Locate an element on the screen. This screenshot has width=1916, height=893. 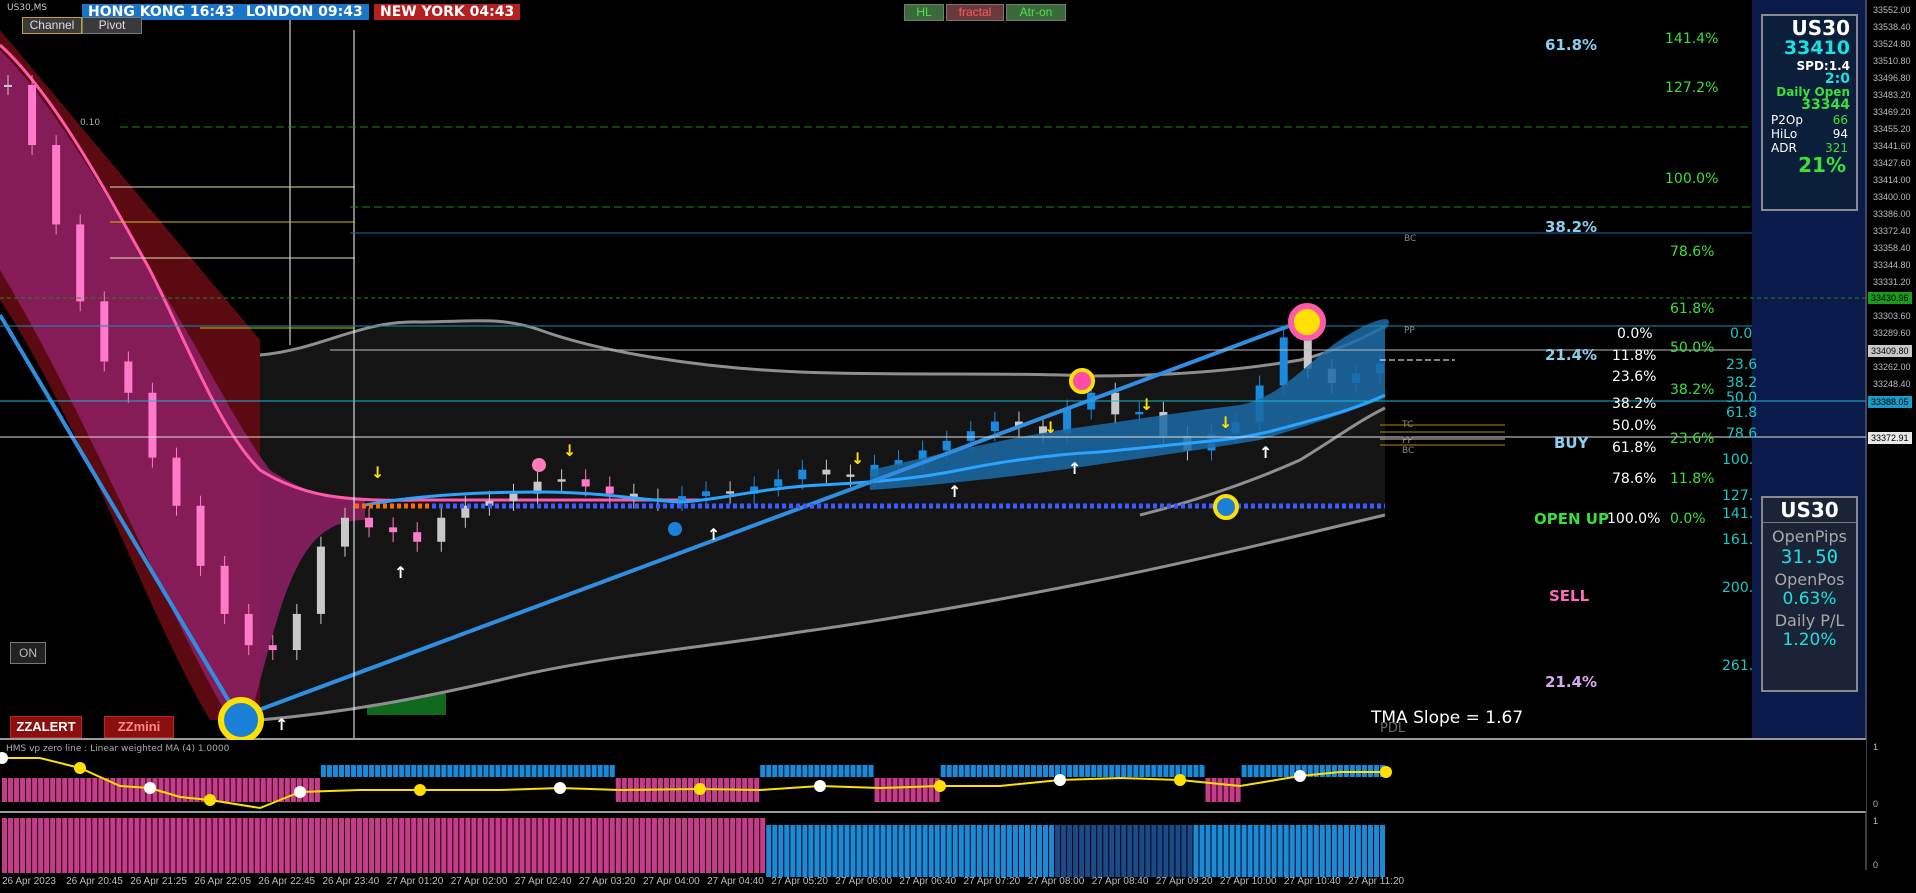
atr-button: Atr-on is located at coordinates (1036, 12).